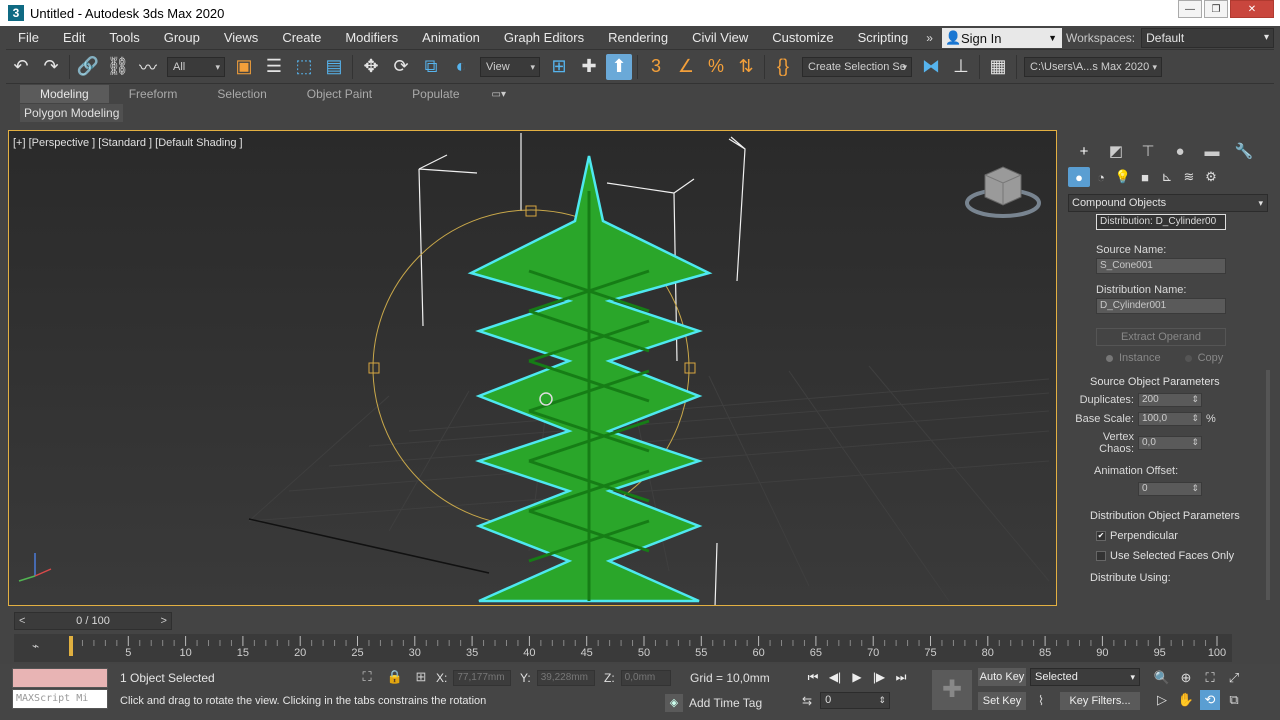 The width and height of the screenshot is (1280, 720). What do you see at coordinates (1161, 306) in the screenshot?
I see `distribution-name-input: D_Cylinder001` at bounding box center [1161, 306].